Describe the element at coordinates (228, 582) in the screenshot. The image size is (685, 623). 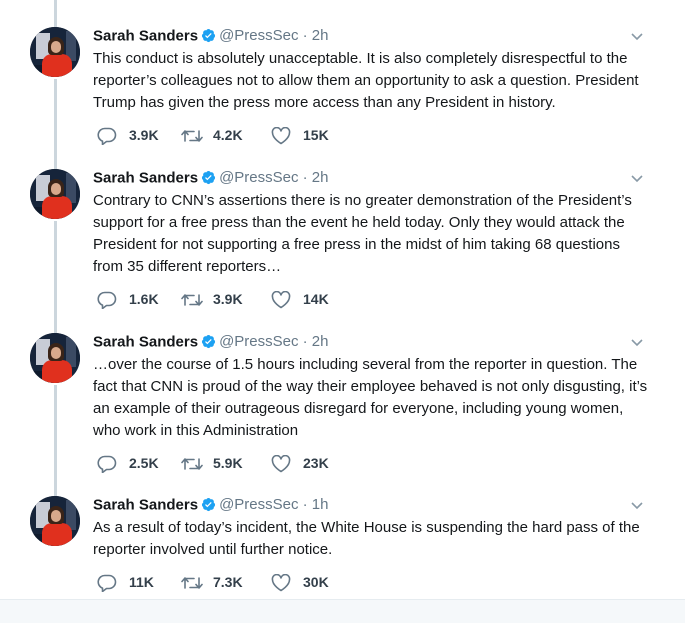
I see `retweet-count: 7.3K` at that location.